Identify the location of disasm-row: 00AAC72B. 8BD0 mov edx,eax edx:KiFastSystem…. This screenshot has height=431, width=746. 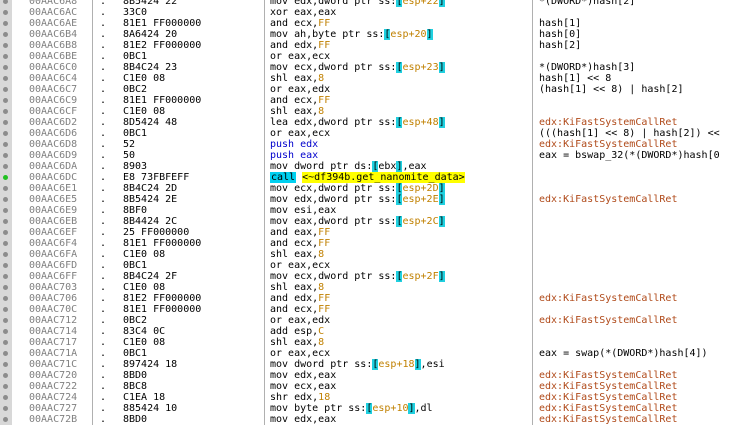
(373, 419).